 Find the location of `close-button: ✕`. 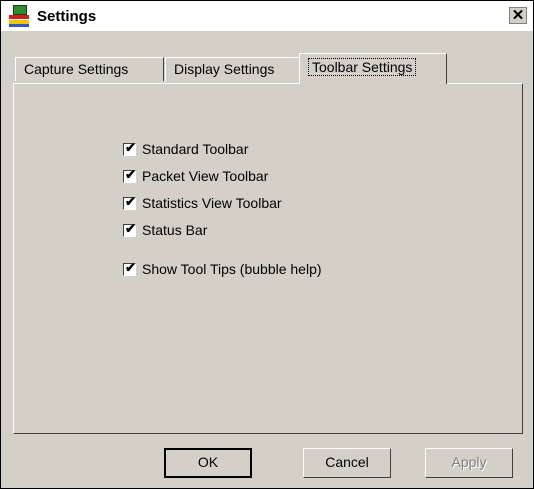

close-button: ✕ is located at coordinates (518, 15).